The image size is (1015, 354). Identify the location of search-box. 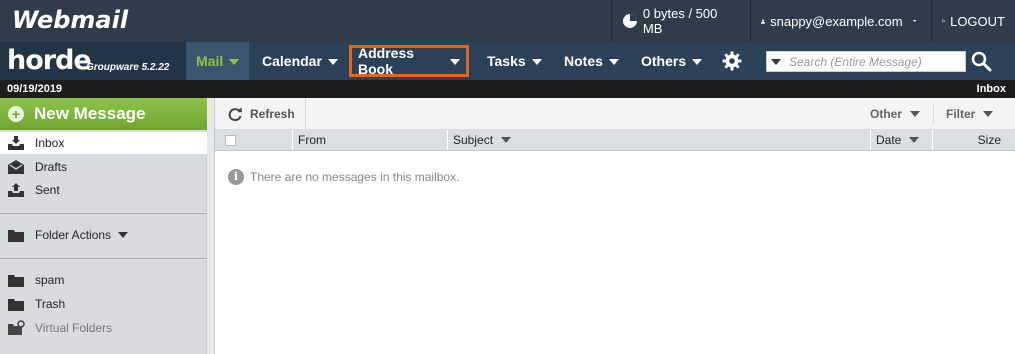
(866, 61).